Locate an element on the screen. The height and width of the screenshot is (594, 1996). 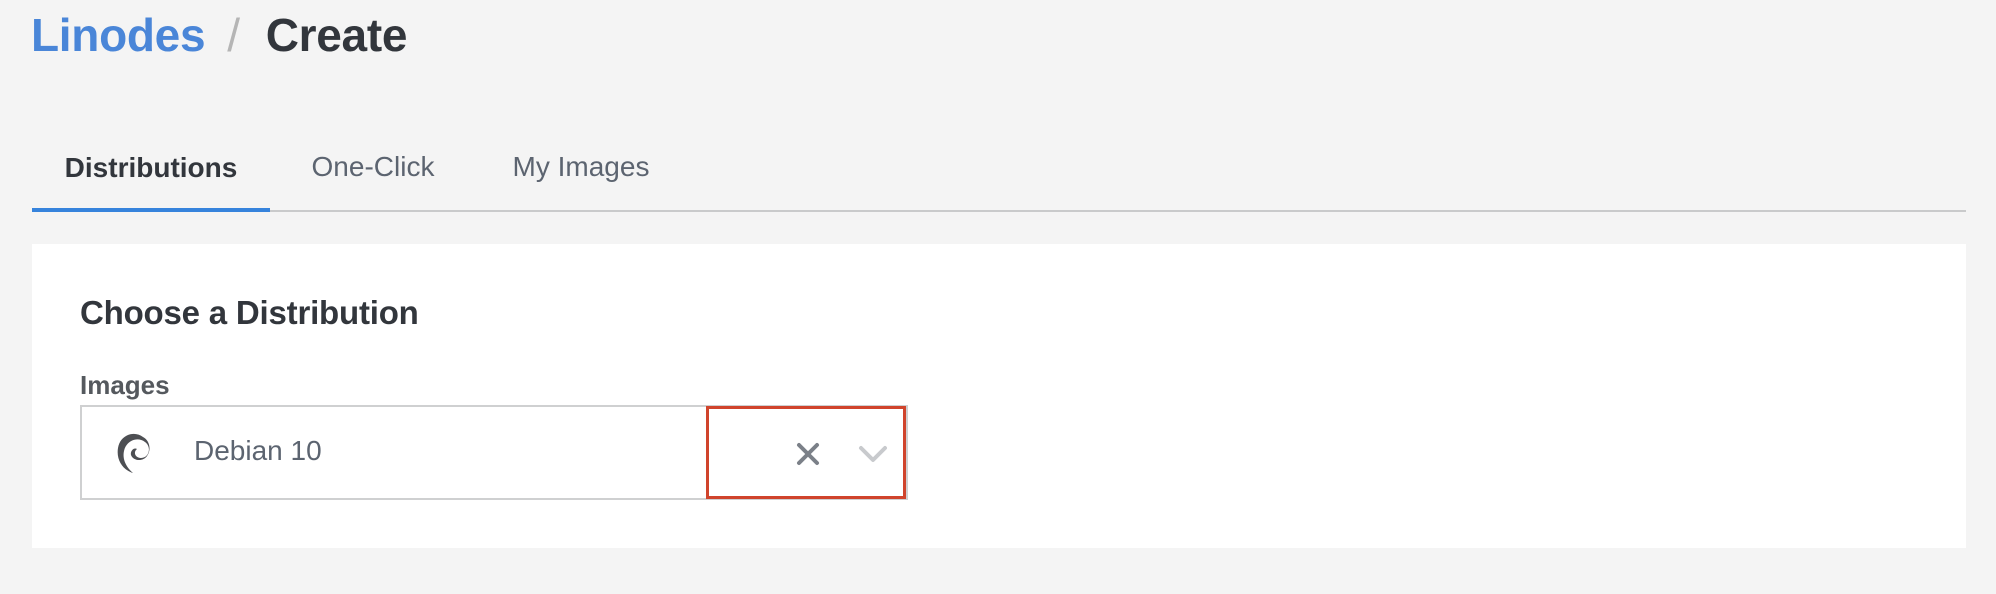
selected-image-value: Debian 10 is located at coordinates (258, 450).